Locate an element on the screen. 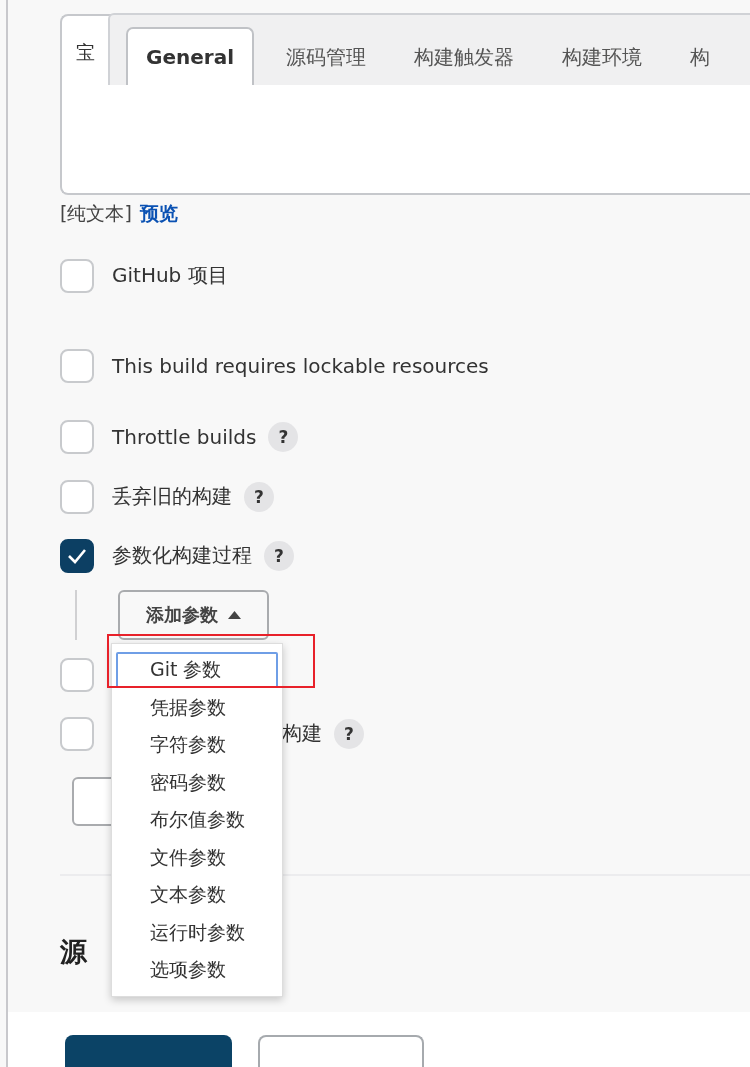 This screenshot has width=750, height=1067. option-label: 参数化构建过程 is located at coordinates (182, 555).